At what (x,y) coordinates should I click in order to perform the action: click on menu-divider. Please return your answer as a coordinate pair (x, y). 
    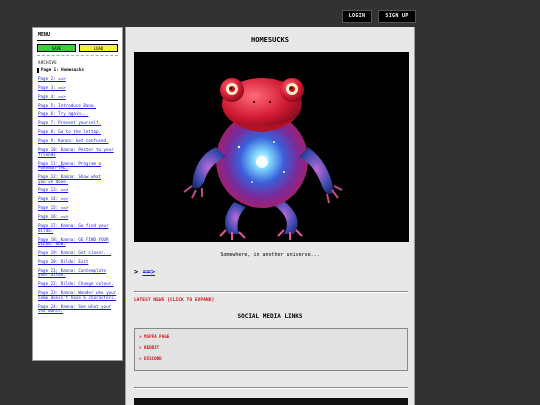
    Looking at the image, I should click on (77, 40).